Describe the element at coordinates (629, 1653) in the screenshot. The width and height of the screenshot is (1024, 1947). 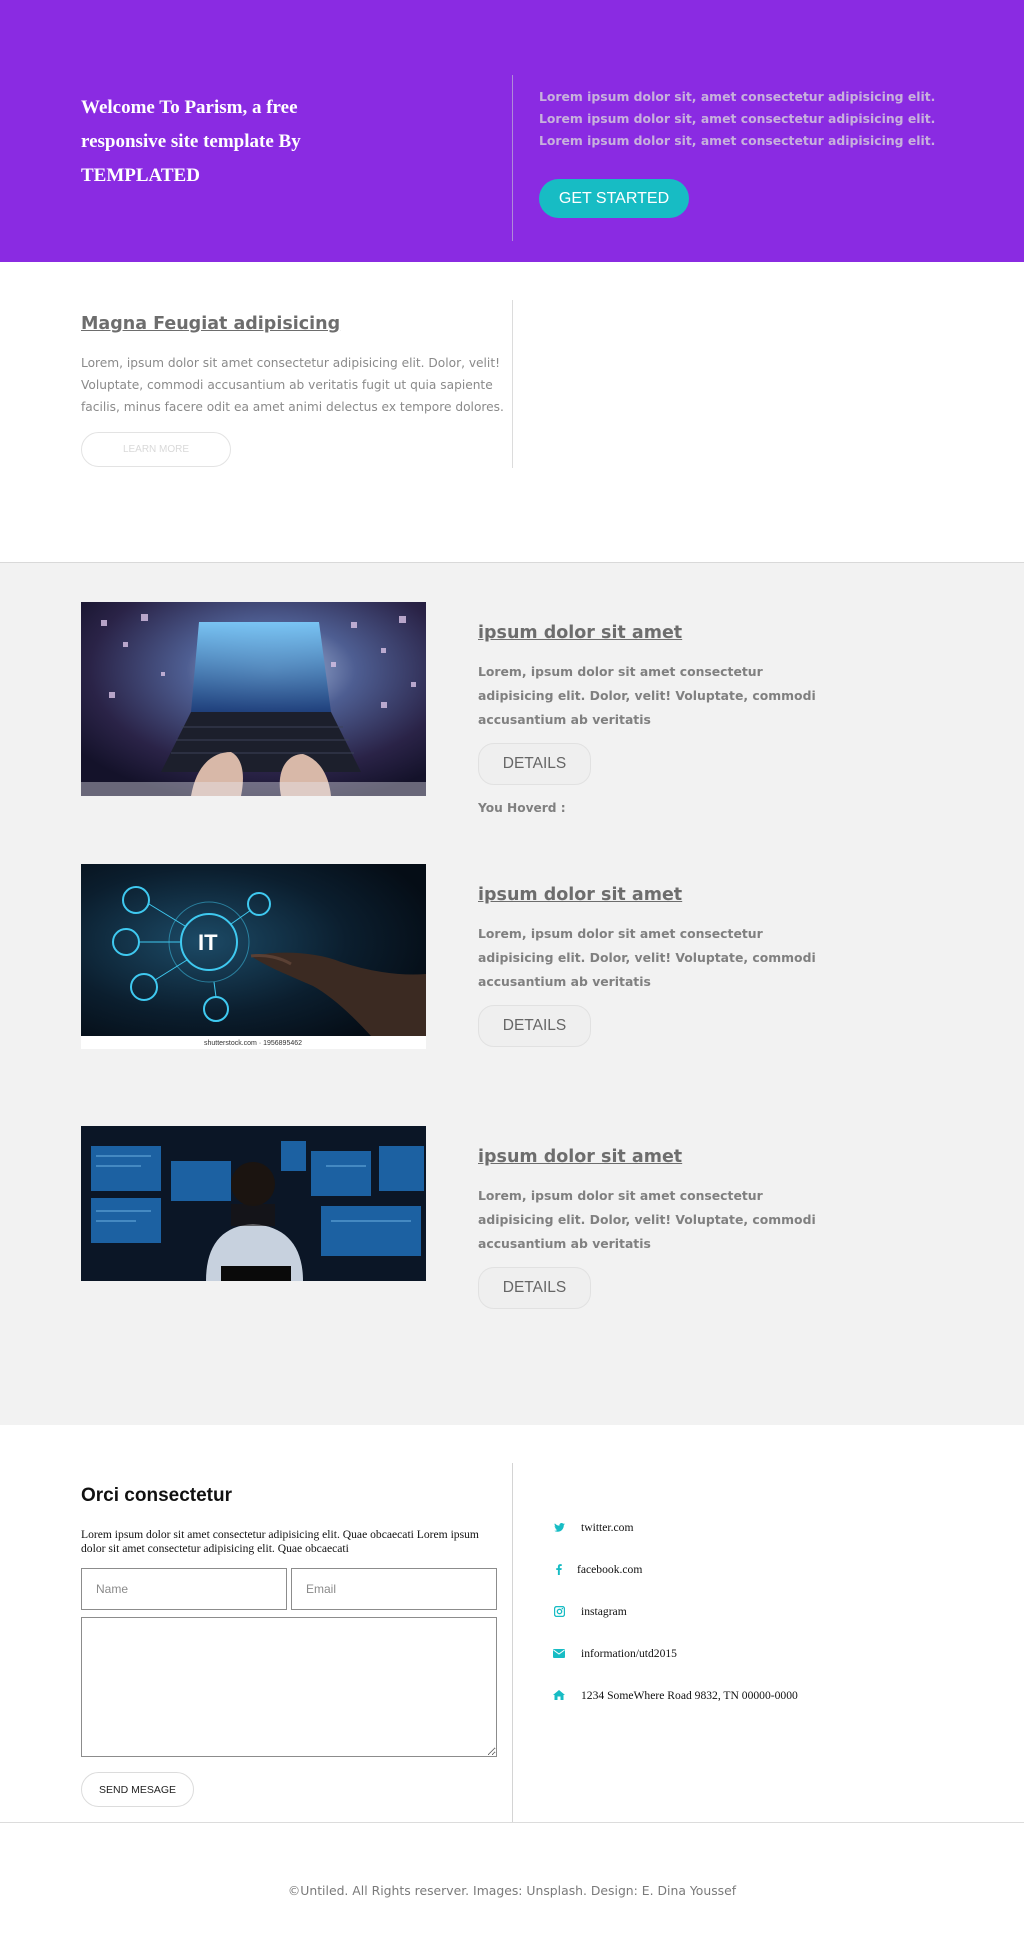
I see `contact-link-label: information/utd2015` at that location.